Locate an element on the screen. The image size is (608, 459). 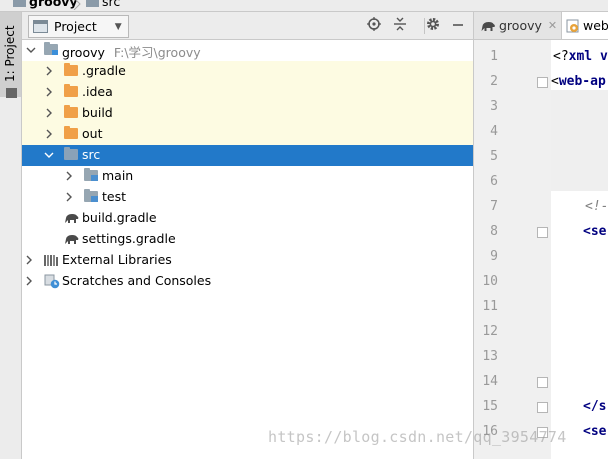
tree-item-groovy: groovy F:\学习\groovy is located at coordinates (247, 50).